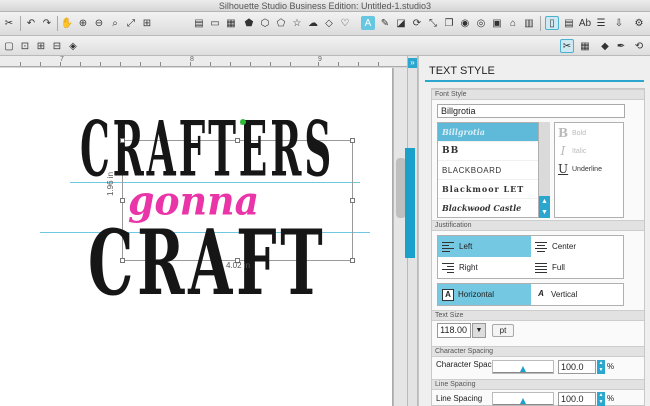 The height and width of the screenshot is (406, 650). I want to click on pentagon-outline-icon: ⬠, so click(281, 23).